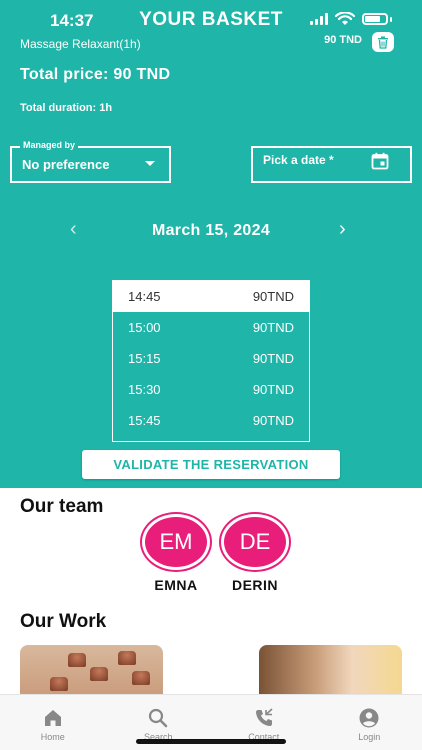 The image size is (422, 750). I want to click on current-date: March 15, 2024, so click(211, 230).